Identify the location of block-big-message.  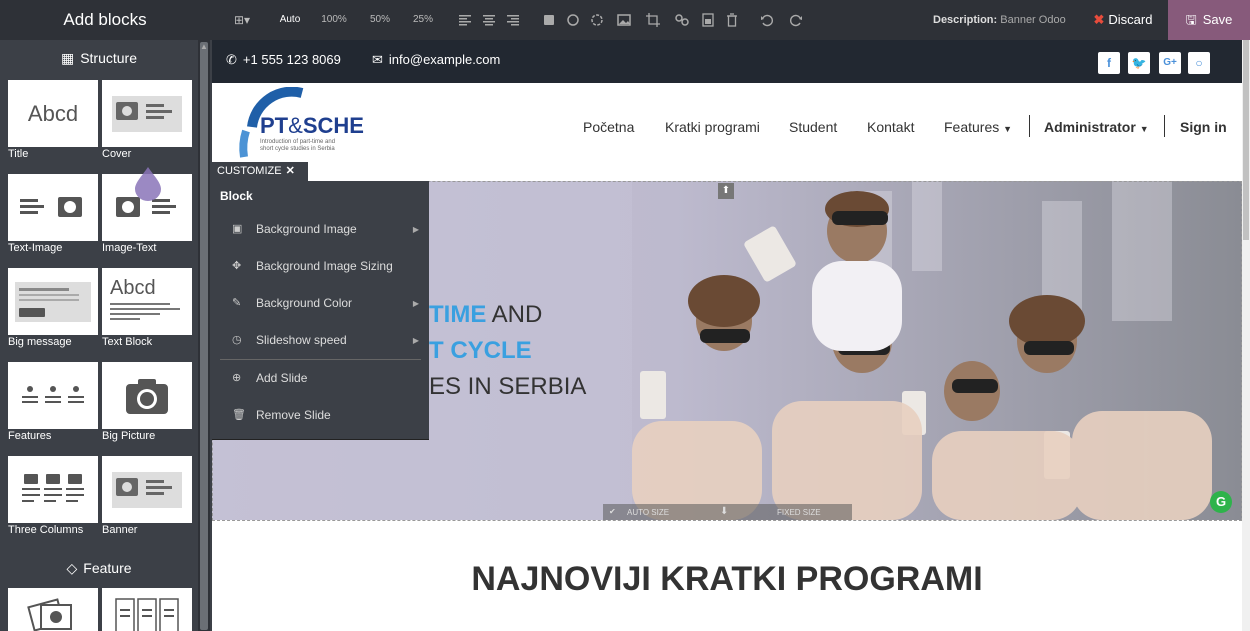
(53, 301).